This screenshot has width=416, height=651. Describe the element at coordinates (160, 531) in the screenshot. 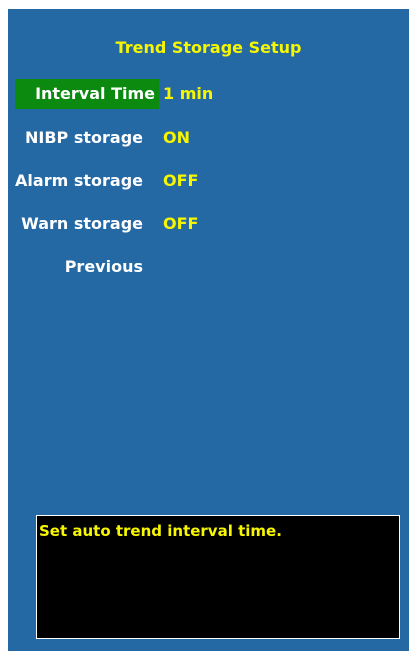

I see `help-text: Set auto trend interval time.` at that location.